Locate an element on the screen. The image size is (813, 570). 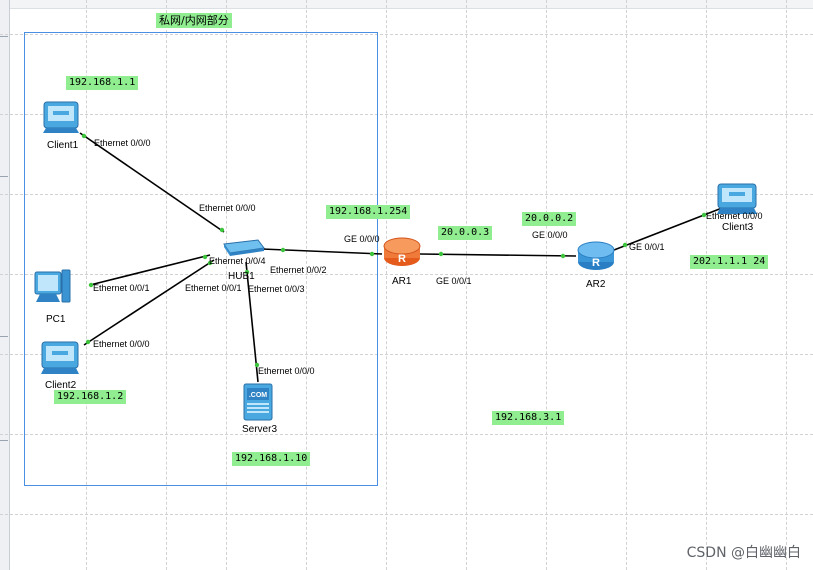
client2-device is located at coordinates (60, 358).